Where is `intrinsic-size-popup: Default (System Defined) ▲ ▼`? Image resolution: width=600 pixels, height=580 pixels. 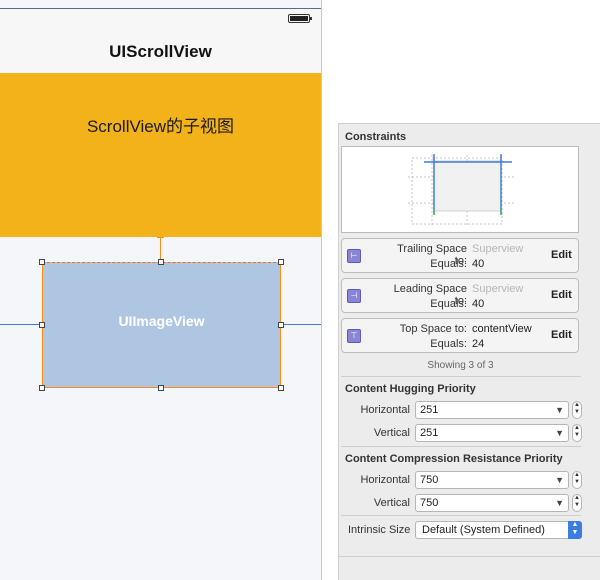 intrinsic-size-popup: Default (System Defined) ▲ ▼ is located at coordinates (498, 530).